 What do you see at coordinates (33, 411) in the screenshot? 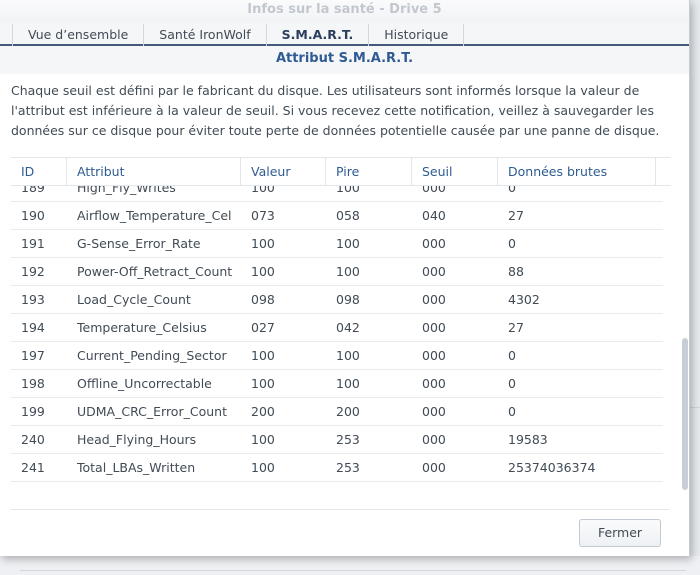
I see `cell-id: 199` at bounding box center [33, 411].